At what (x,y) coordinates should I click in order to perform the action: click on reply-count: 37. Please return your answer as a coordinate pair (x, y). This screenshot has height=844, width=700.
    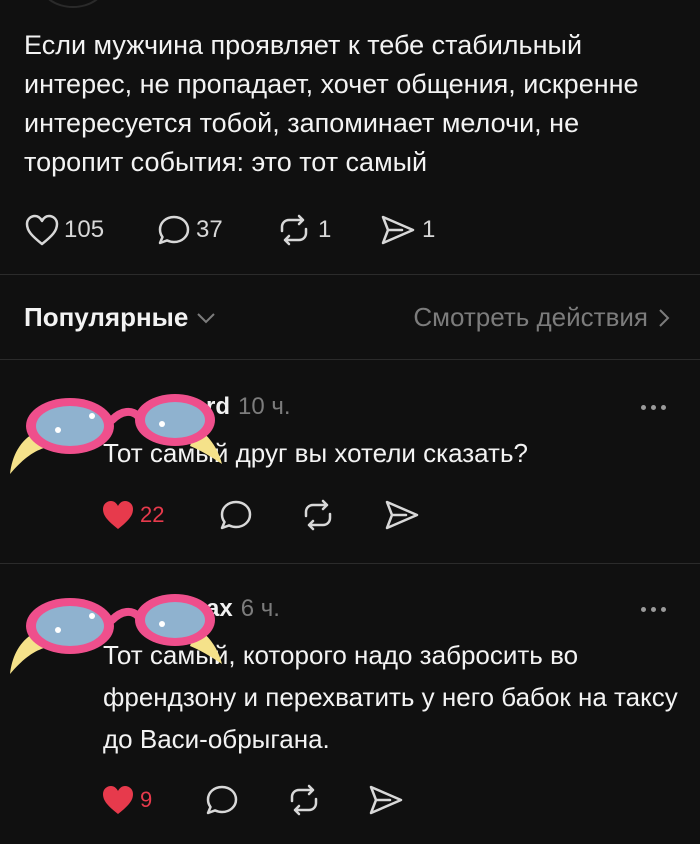
    Looking at the image, I should click on (209, 229).